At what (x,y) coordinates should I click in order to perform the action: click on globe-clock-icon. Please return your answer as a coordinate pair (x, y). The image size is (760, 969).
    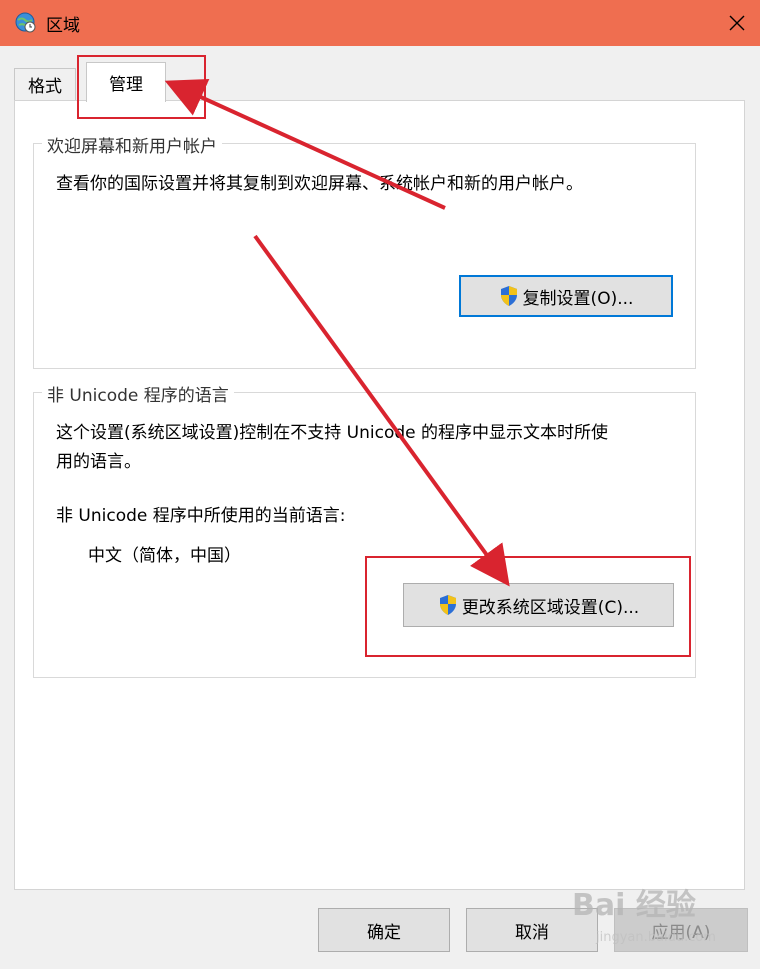
    Looking at the image, I should click on (25, 22).